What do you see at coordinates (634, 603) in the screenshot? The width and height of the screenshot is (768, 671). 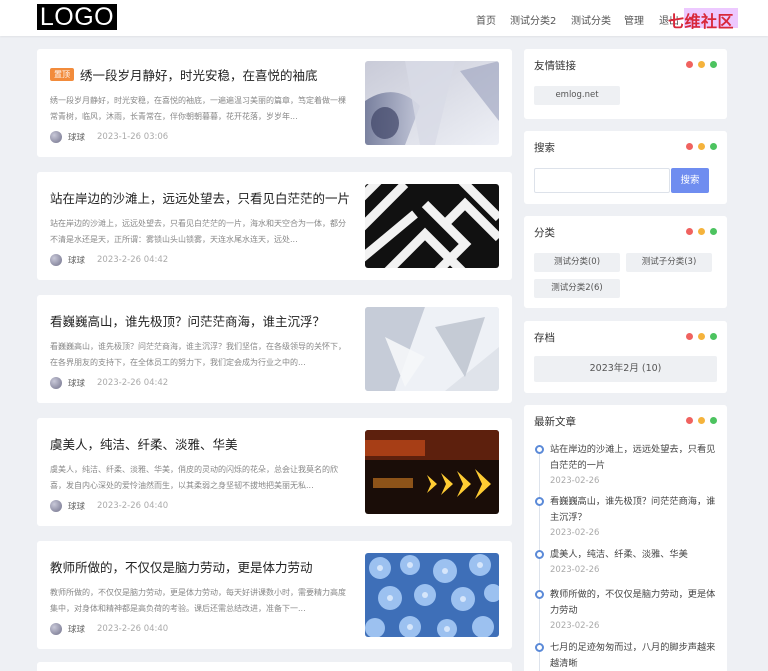 I see `recent-post-title: 教师所做的，不仅仅是脑力劳动，更是体力劳动` at bounding box center [634, 603].